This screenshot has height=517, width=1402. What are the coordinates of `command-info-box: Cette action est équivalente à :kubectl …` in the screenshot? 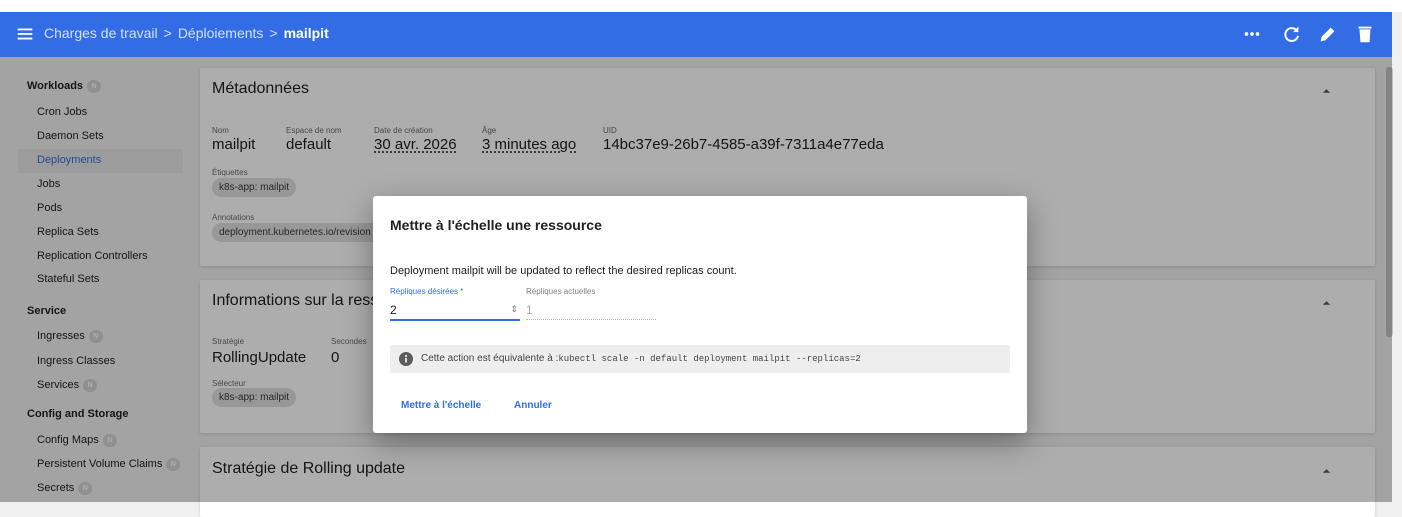 It's located at (700, 359).